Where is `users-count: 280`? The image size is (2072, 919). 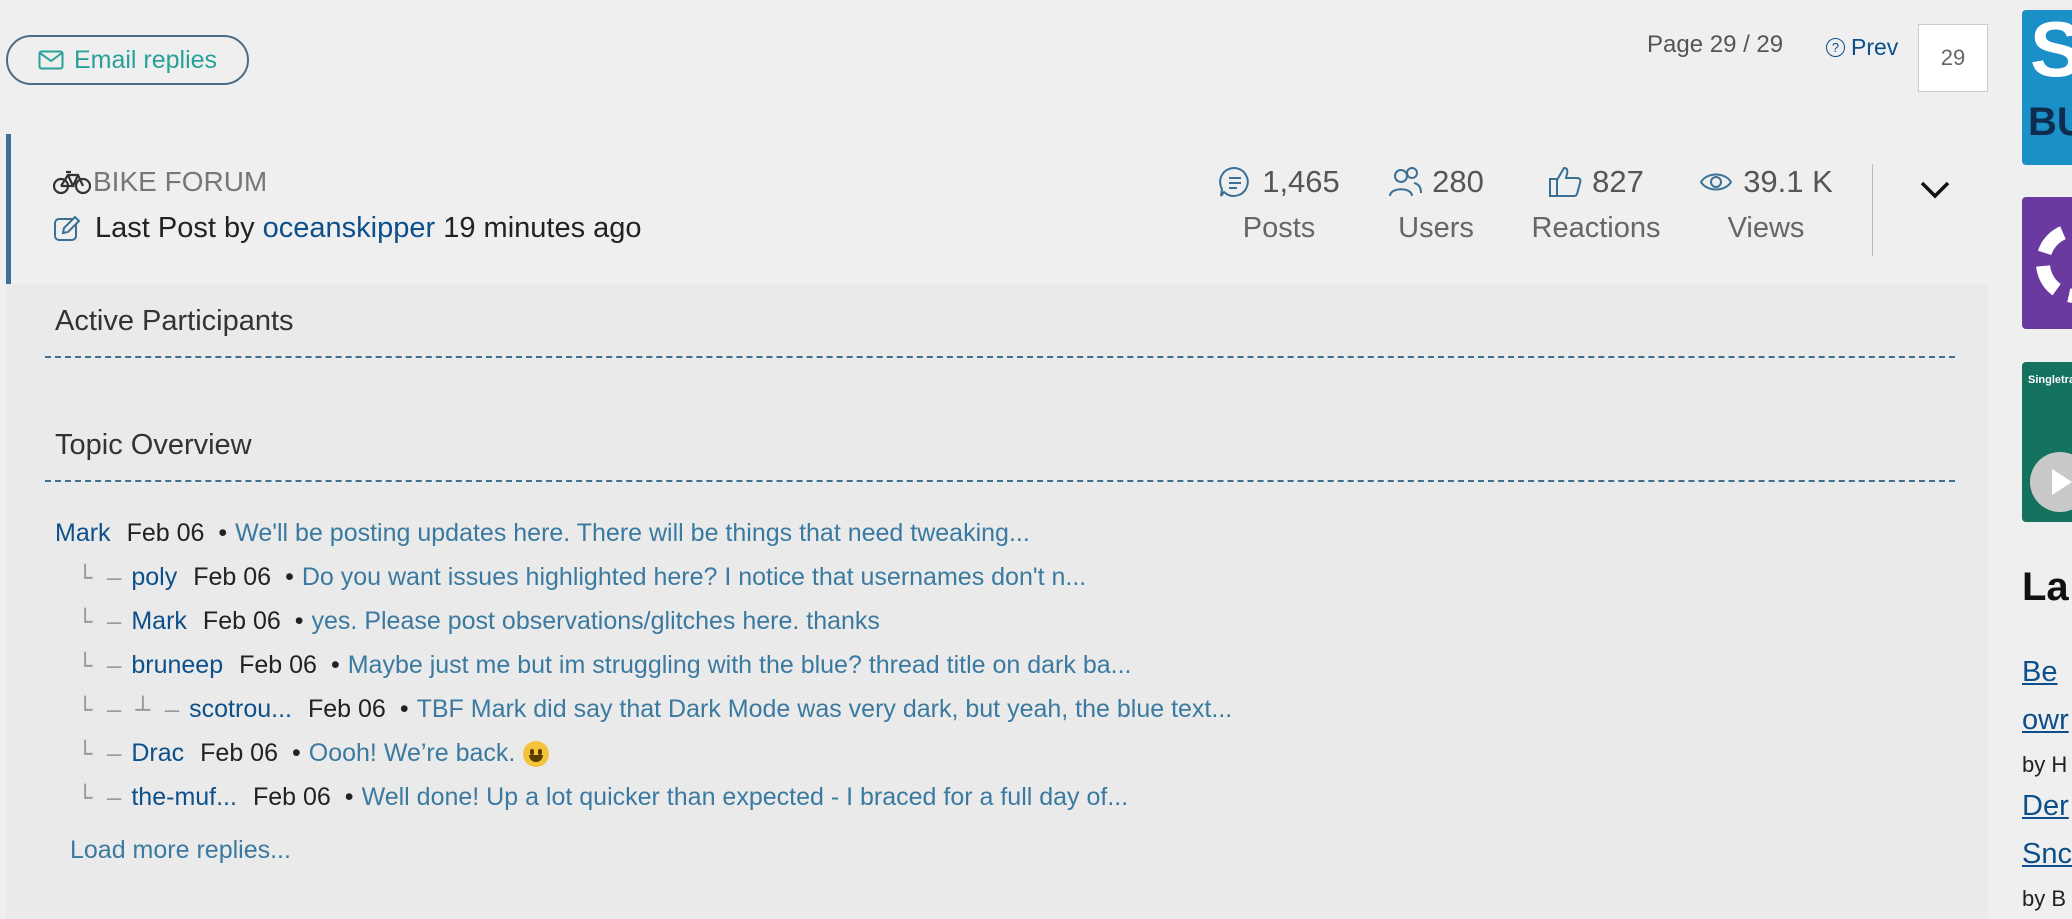
users-count: 280 is located at coordinates (1458, 181).